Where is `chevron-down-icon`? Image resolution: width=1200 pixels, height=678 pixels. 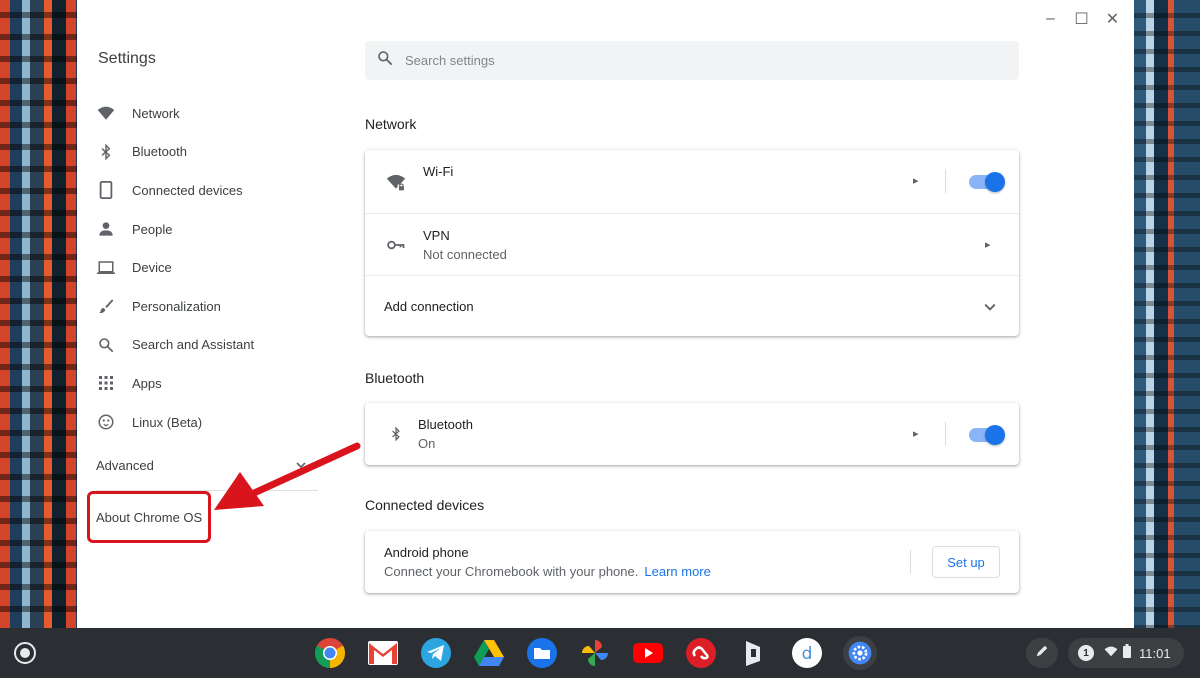
chevron-down-icon is located at coordinates (990, 309).